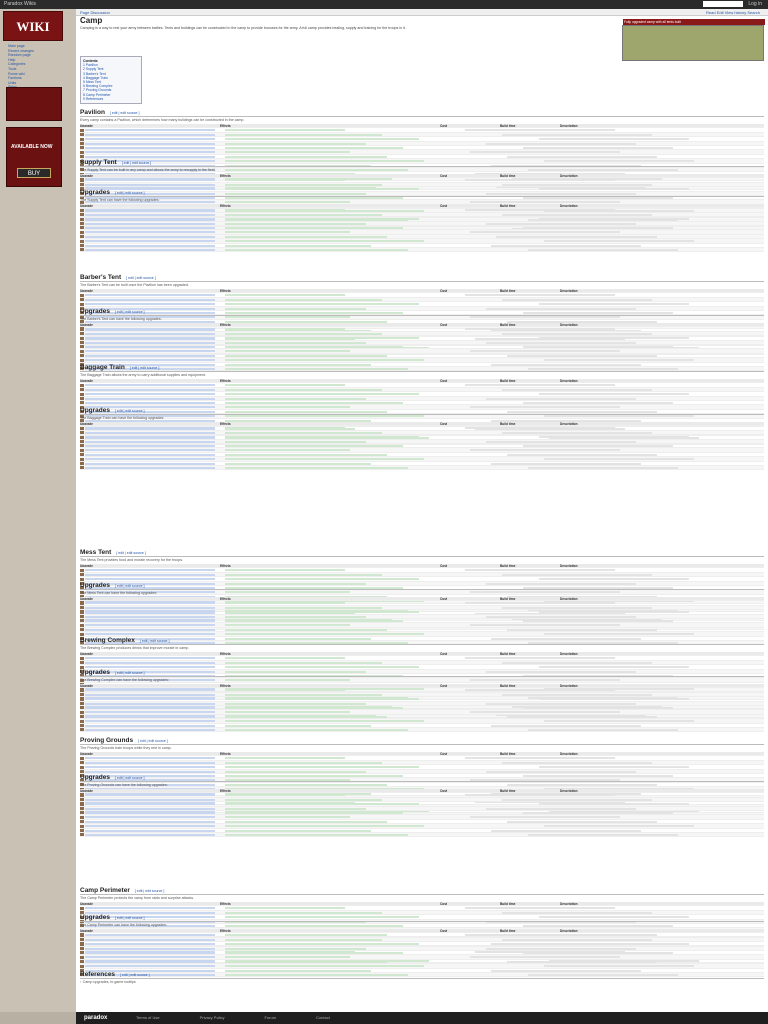 This screenshot has width=768, height=1024. Describe the element at coordinates (34, 104) in the screenshot. I see `game-ad-banner` at that location.